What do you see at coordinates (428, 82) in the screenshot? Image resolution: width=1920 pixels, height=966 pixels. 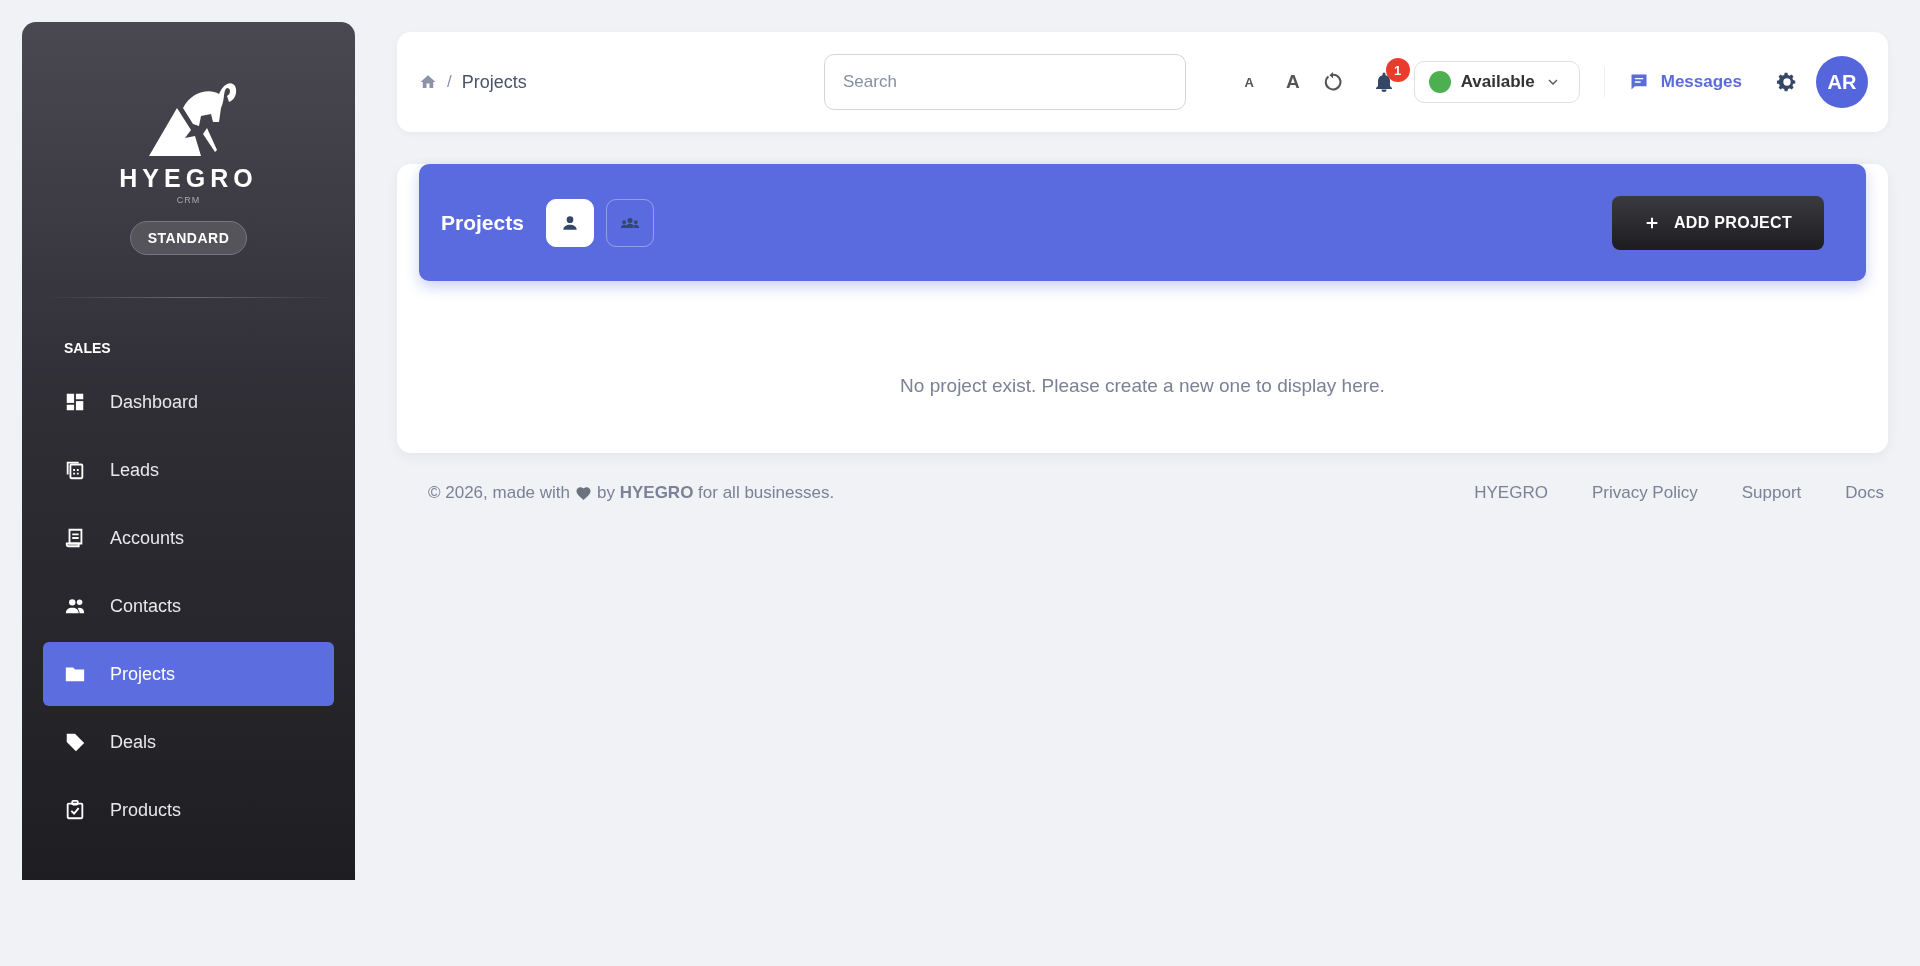 I see `home-icon` at bounding box center [428, 82].